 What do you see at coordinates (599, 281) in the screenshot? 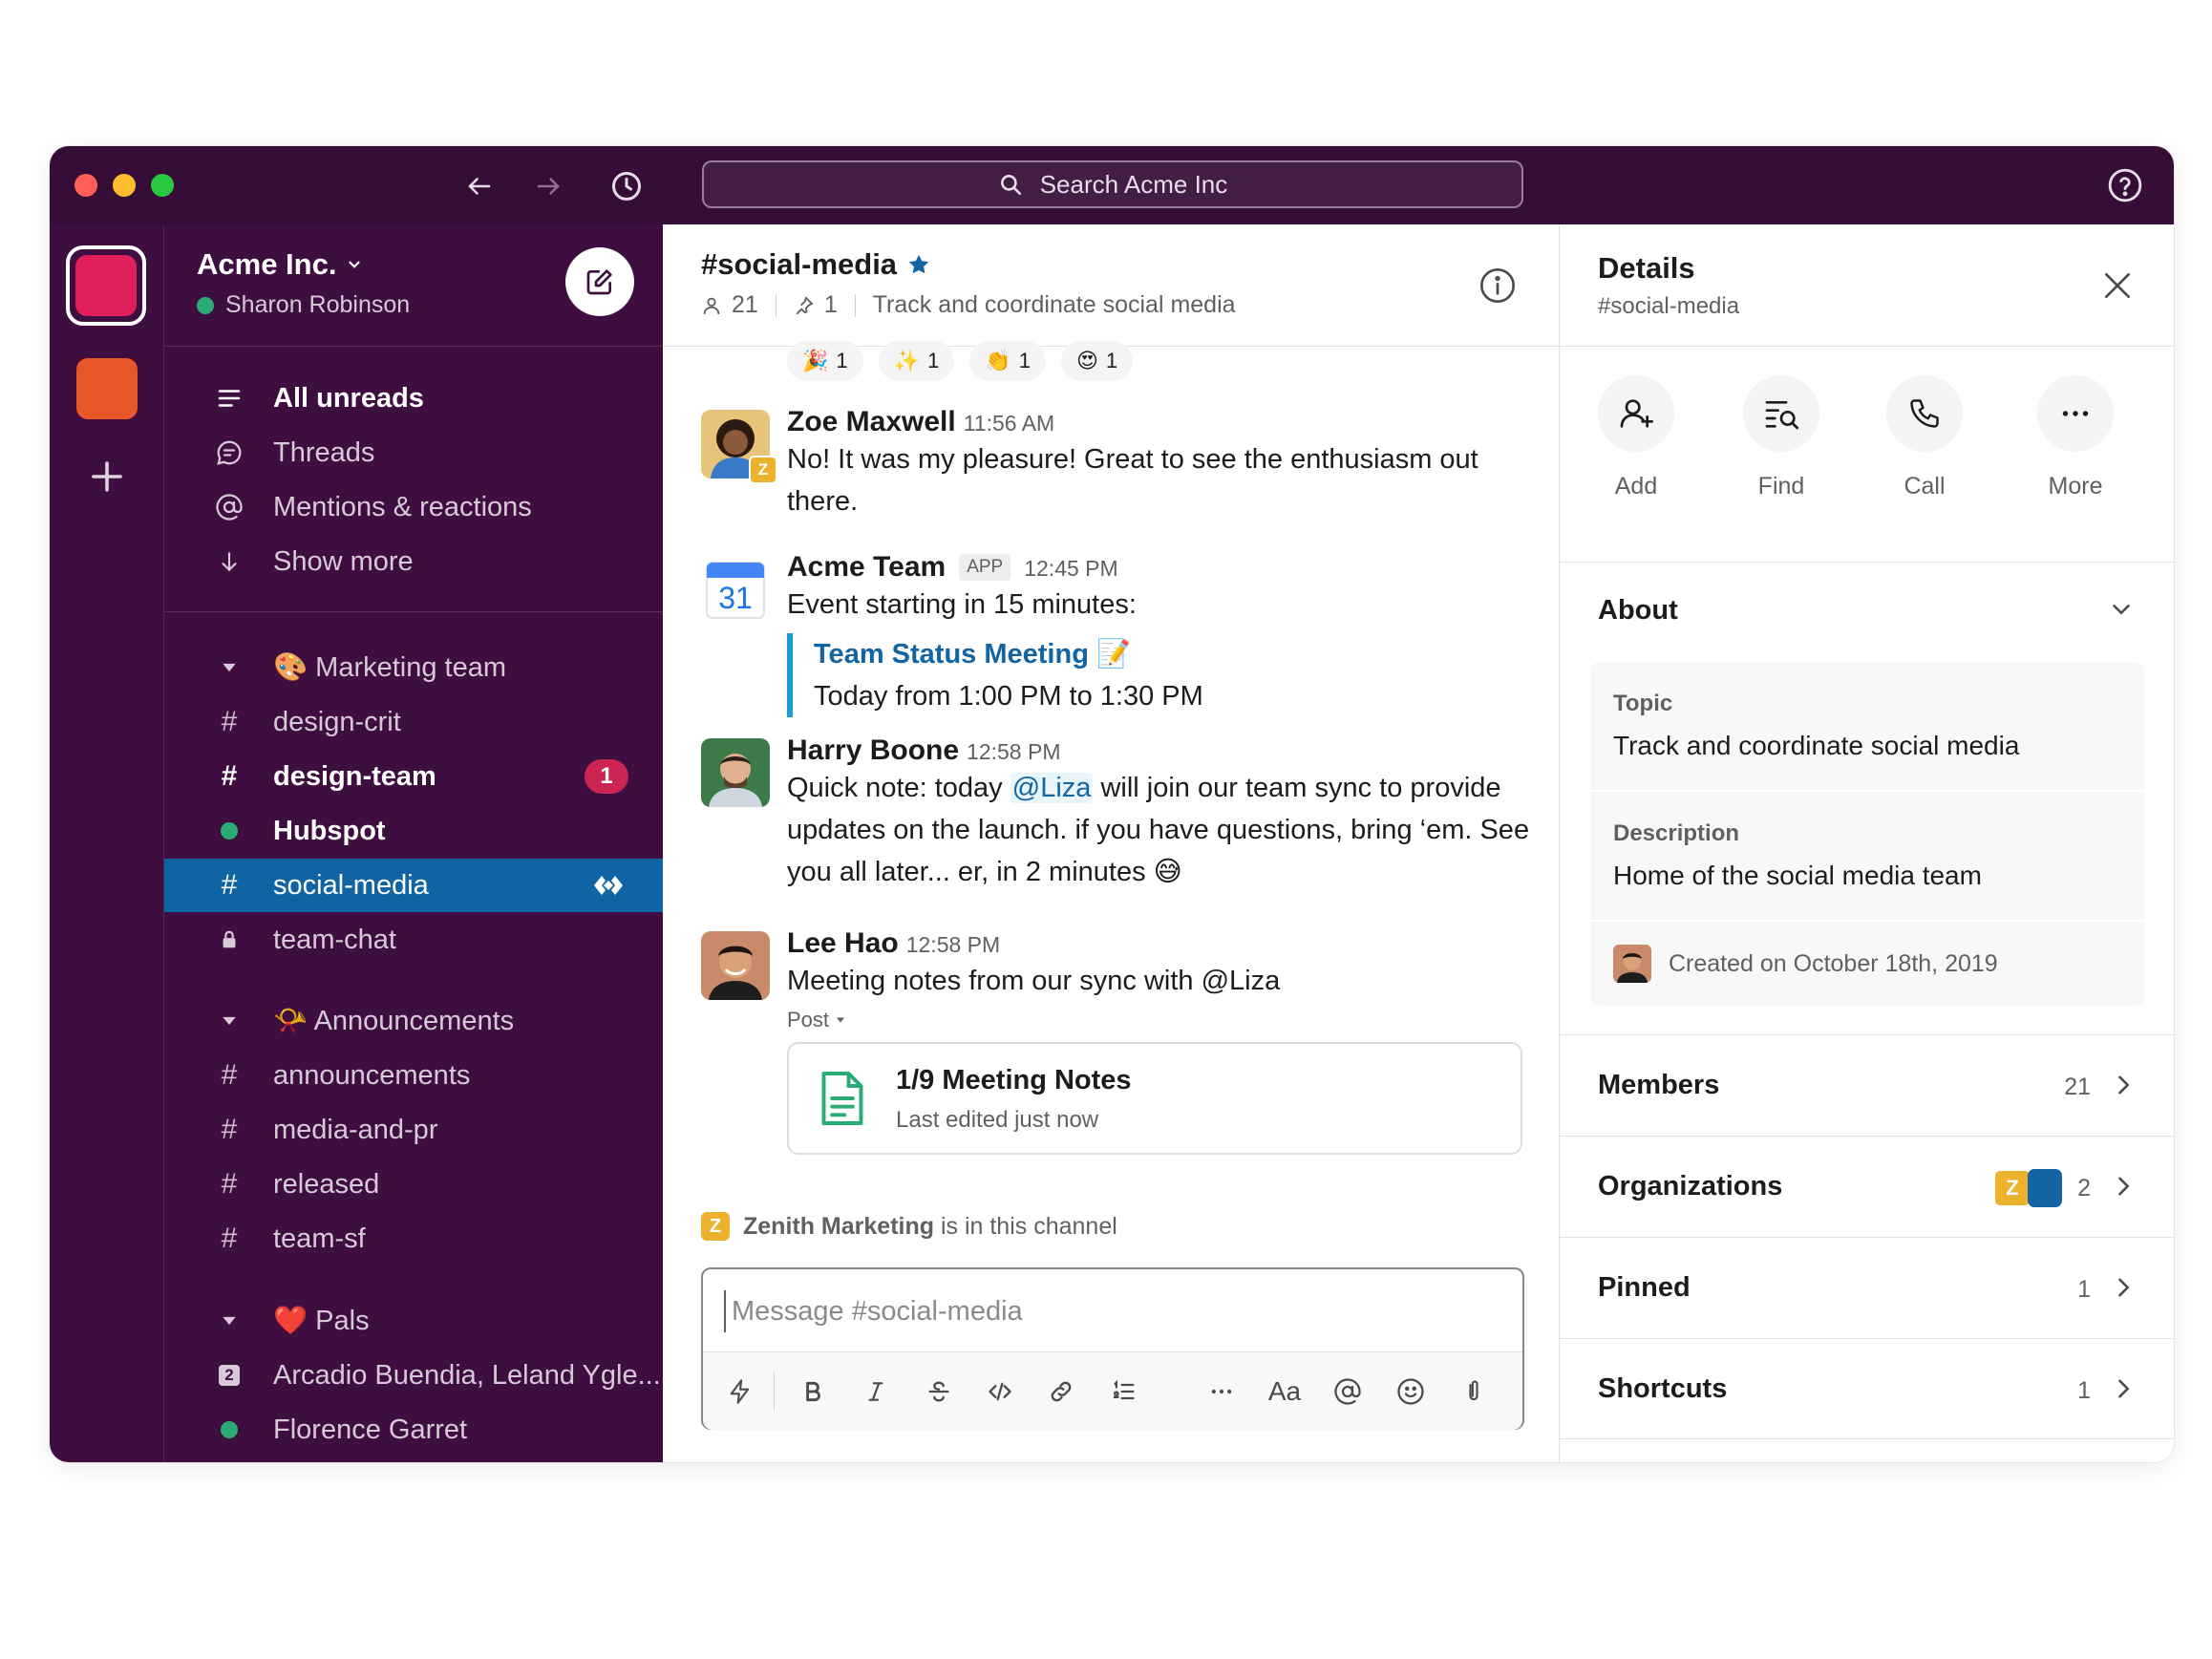
I see `compose-button` at bounding box center [599, 281].